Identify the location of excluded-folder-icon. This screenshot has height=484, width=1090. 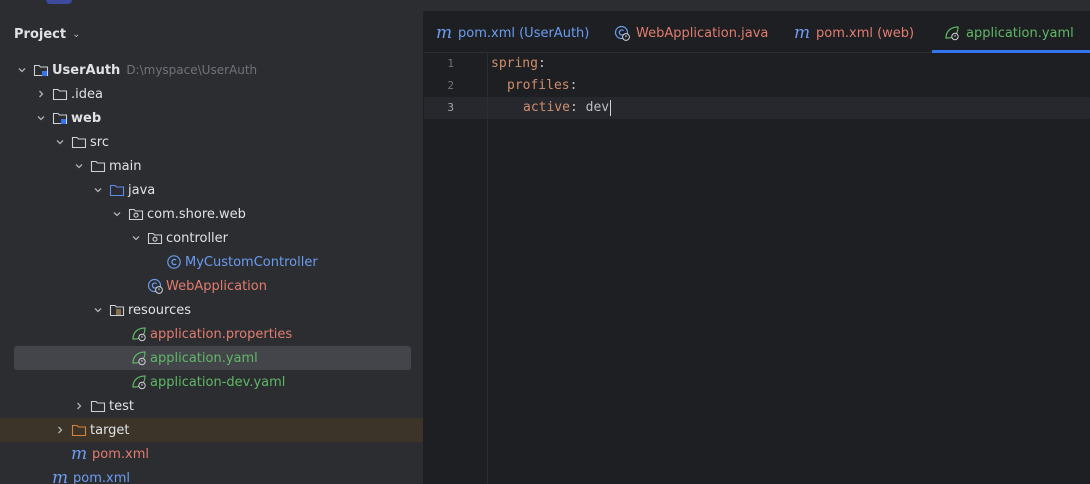
(79, 430).